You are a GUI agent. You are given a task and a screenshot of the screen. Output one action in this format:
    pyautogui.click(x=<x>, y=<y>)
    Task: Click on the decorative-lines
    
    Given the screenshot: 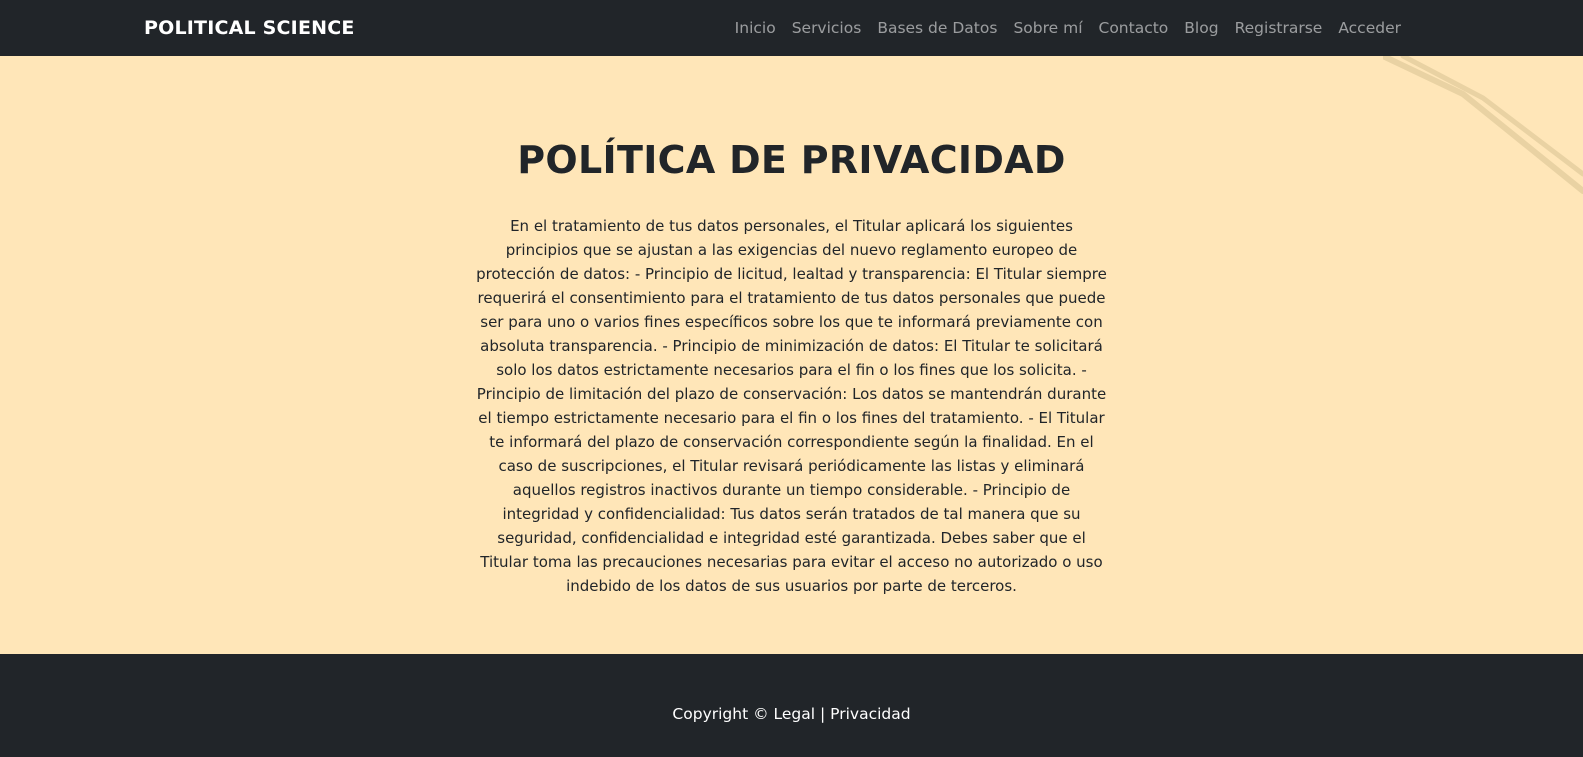 What is the action you would take?
    pyautogui.click(x=1483, y=125)
    